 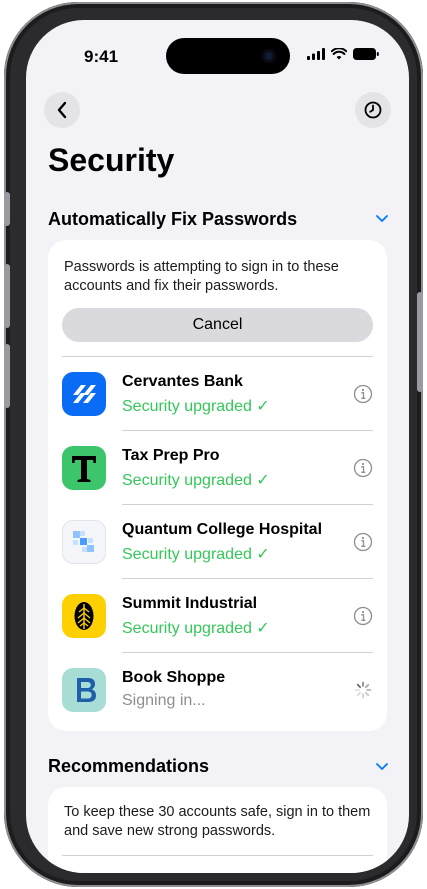 What do you see at coordinates (228, 56) in the screenshot?
I see `dynamic-island` at bounding box center [228, 56].